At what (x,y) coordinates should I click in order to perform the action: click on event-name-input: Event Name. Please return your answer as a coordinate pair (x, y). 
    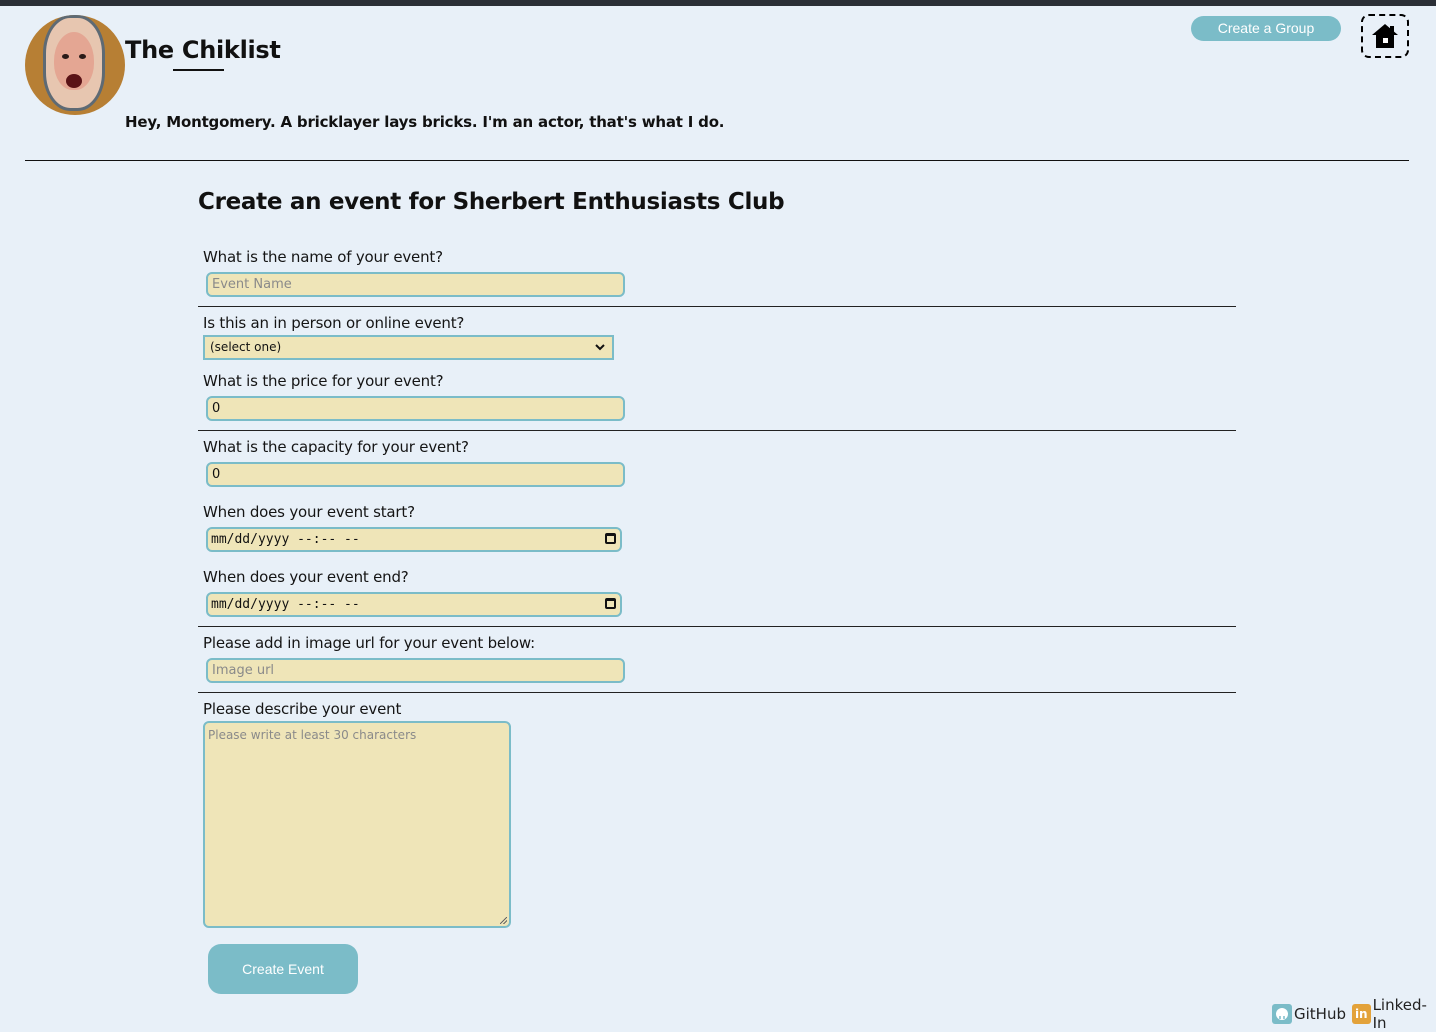
    Looking at the image, I should click on (415, 284).